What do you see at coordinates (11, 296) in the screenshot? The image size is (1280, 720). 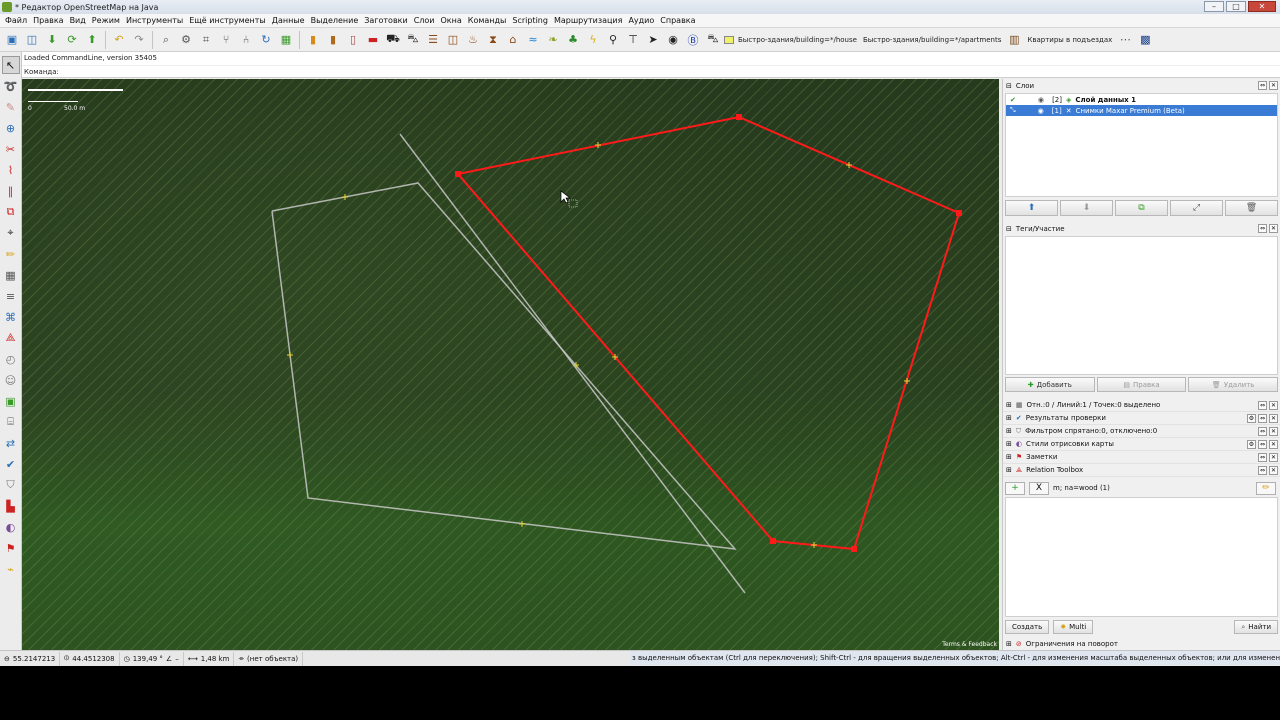 I see `layers-toggle-icon: ≡` at bounding box center [11, 296].